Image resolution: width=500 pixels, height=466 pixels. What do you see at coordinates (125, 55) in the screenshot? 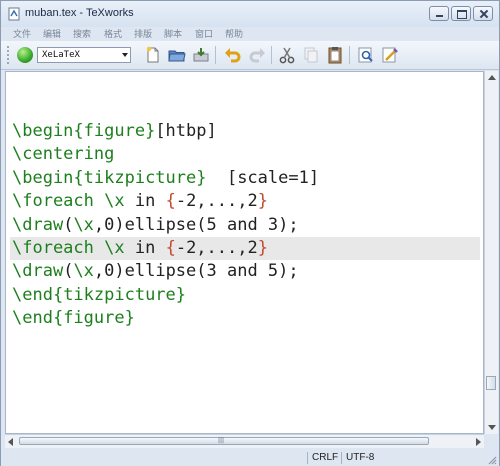
I see `chevron-down-icon` at bounding box center [125, 55].